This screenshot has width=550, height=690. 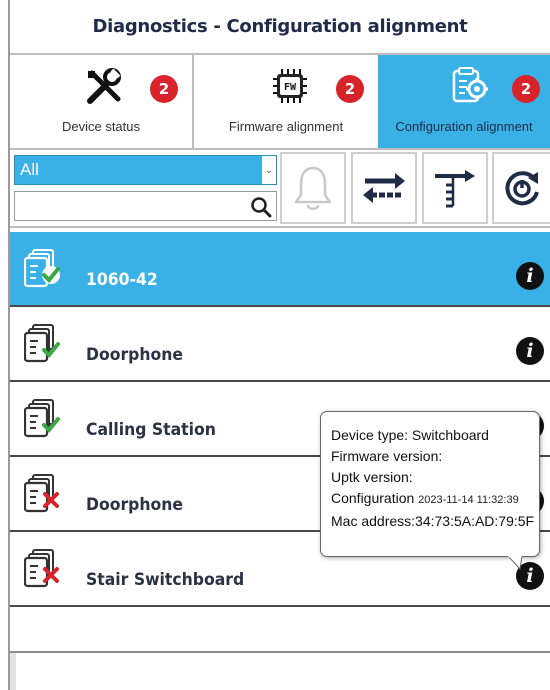 I want to click on notifications-button, so click(x=313, y=188).